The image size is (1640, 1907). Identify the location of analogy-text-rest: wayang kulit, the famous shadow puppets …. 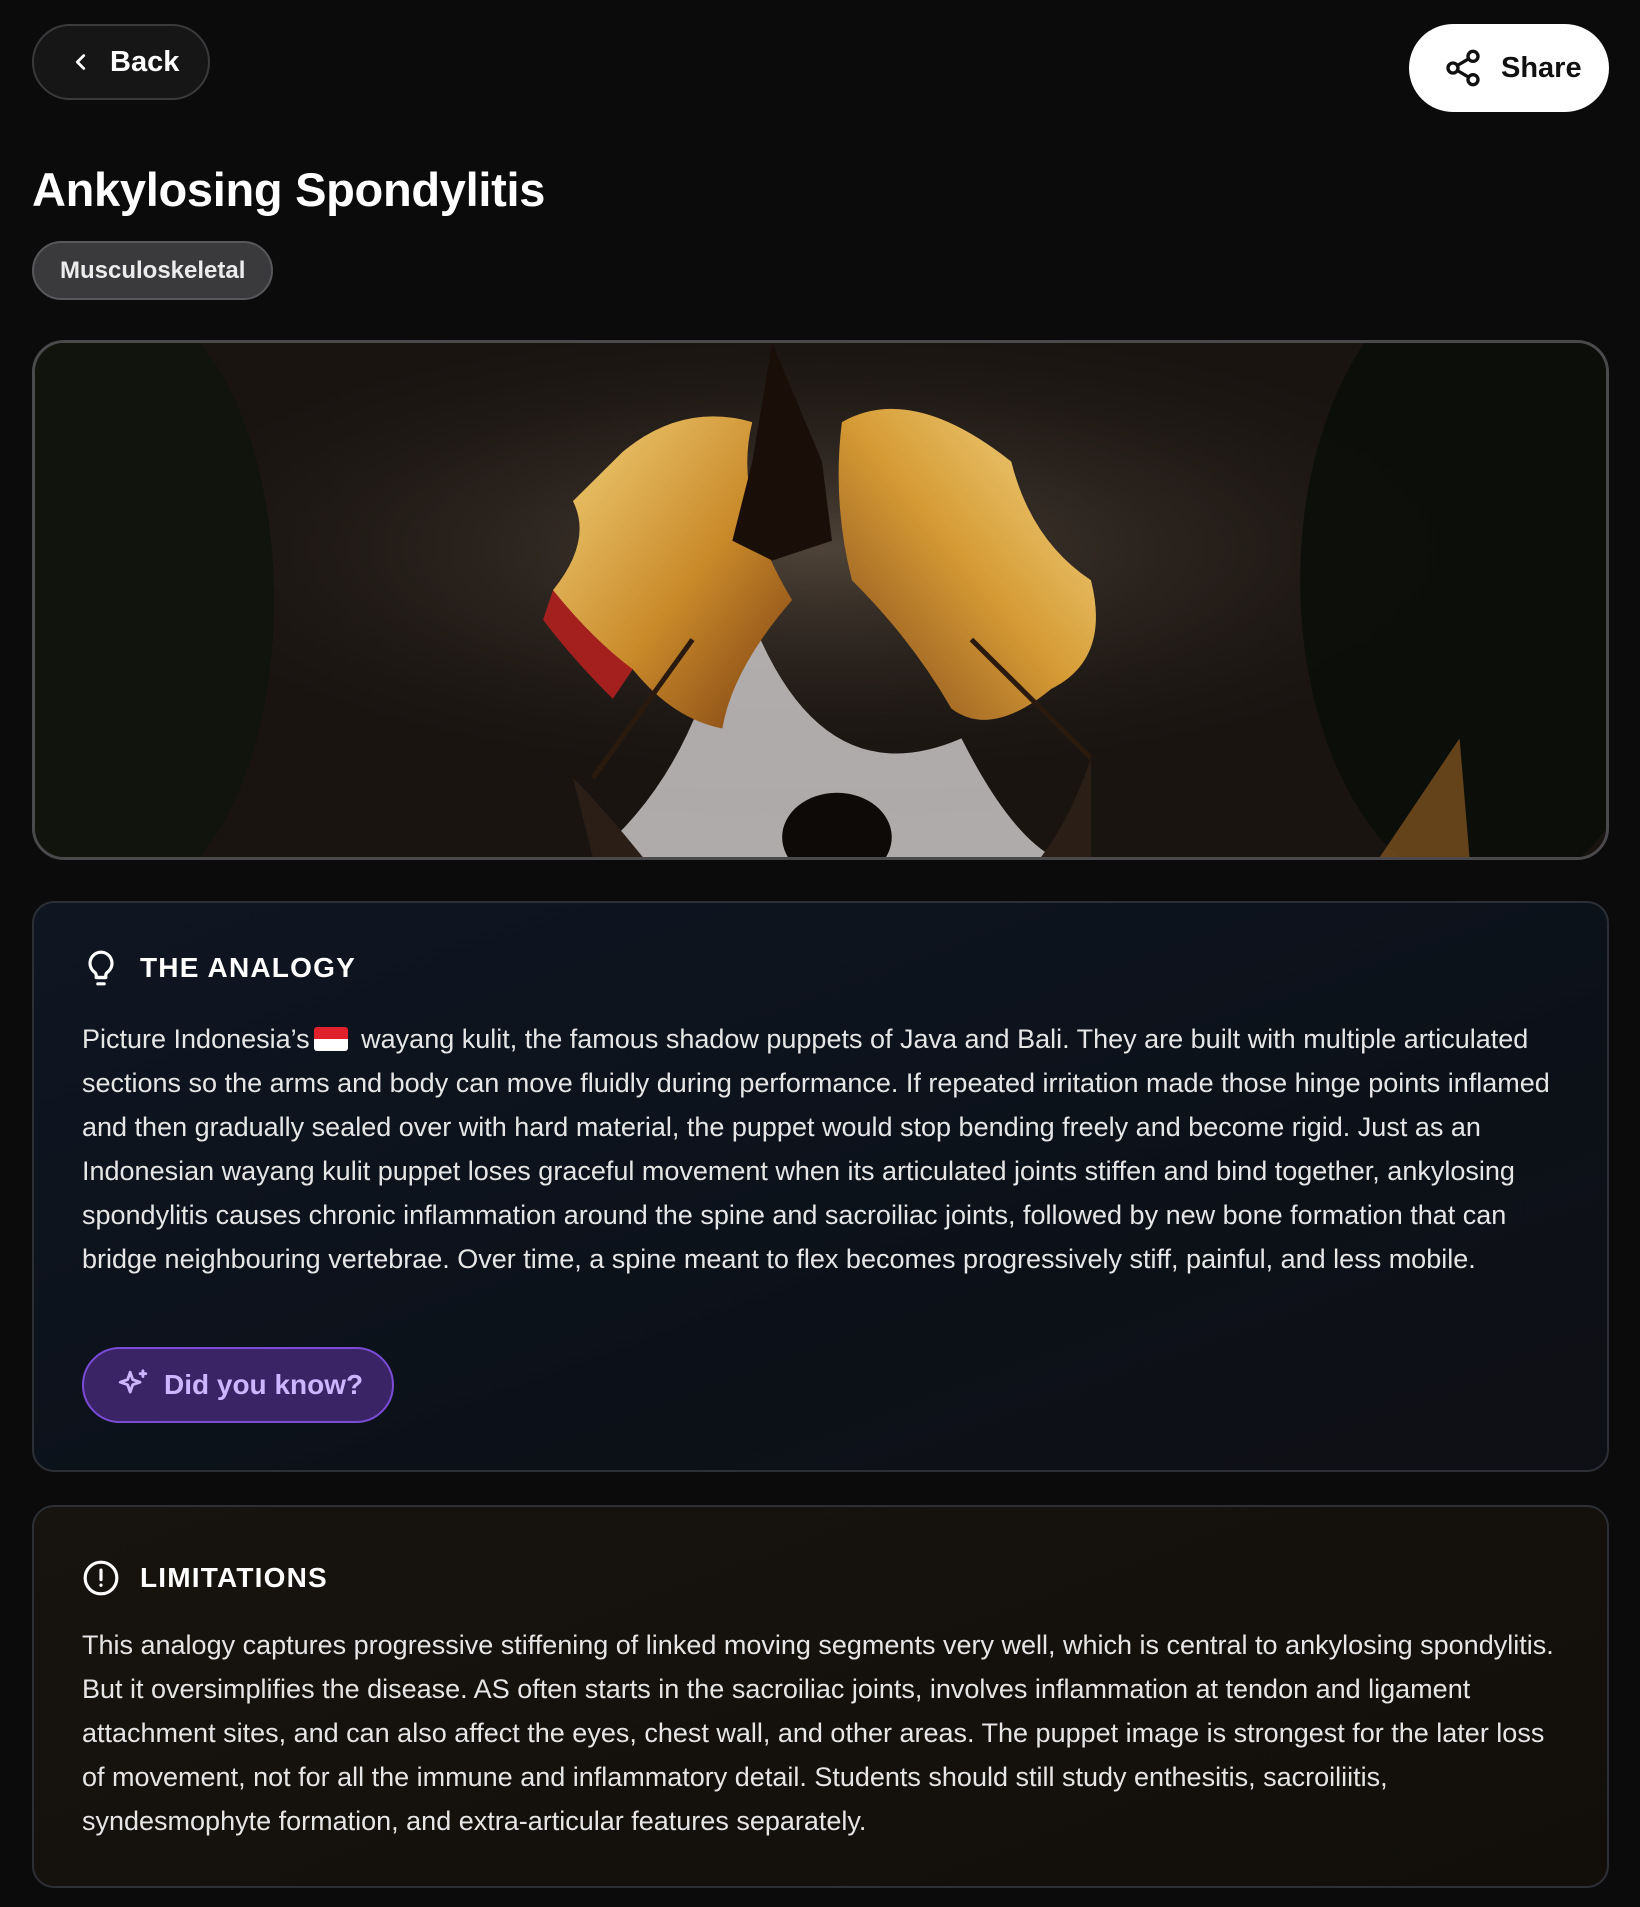
(816, 1149).